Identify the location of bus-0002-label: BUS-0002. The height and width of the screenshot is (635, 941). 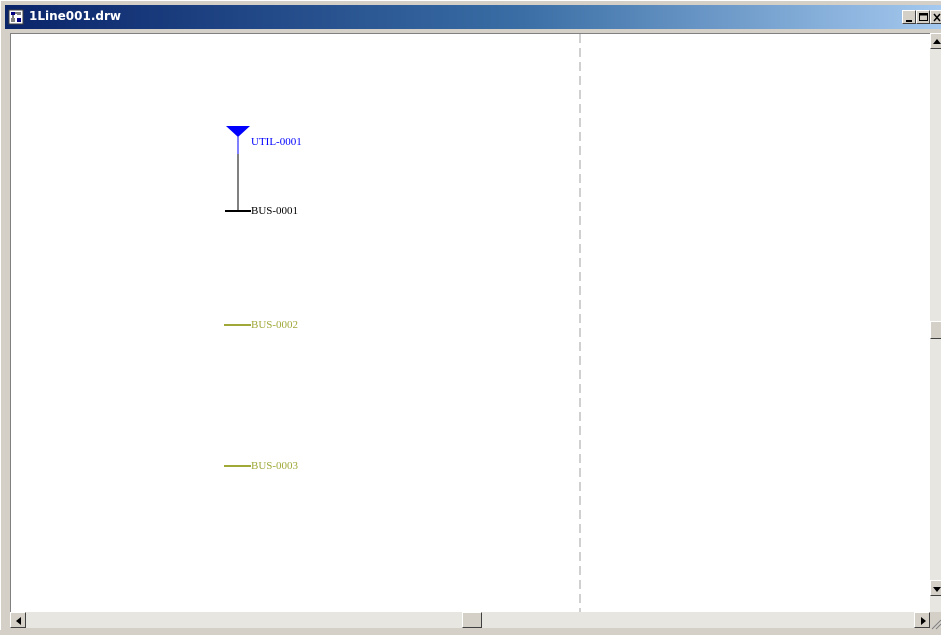
(274, 325).